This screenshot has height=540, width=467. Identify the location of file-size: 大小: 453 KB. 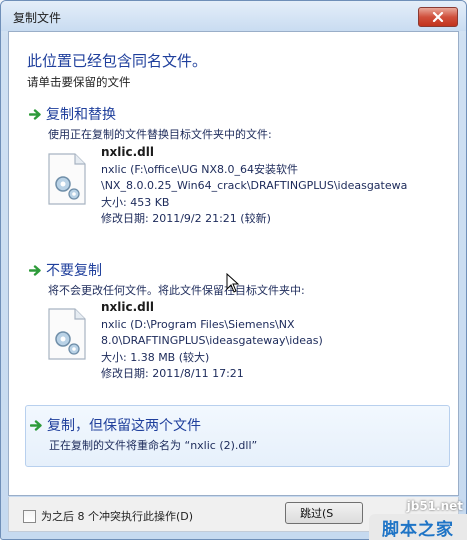
(135, 202).